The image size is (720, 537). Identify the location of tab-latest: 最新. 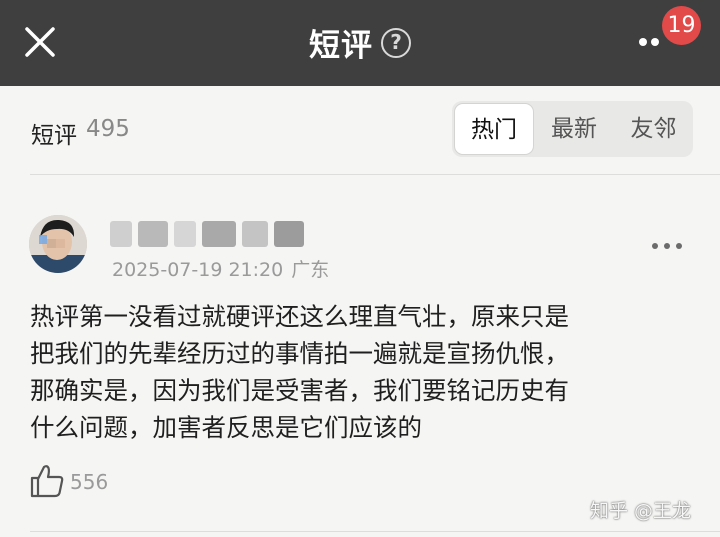
(574, 129).